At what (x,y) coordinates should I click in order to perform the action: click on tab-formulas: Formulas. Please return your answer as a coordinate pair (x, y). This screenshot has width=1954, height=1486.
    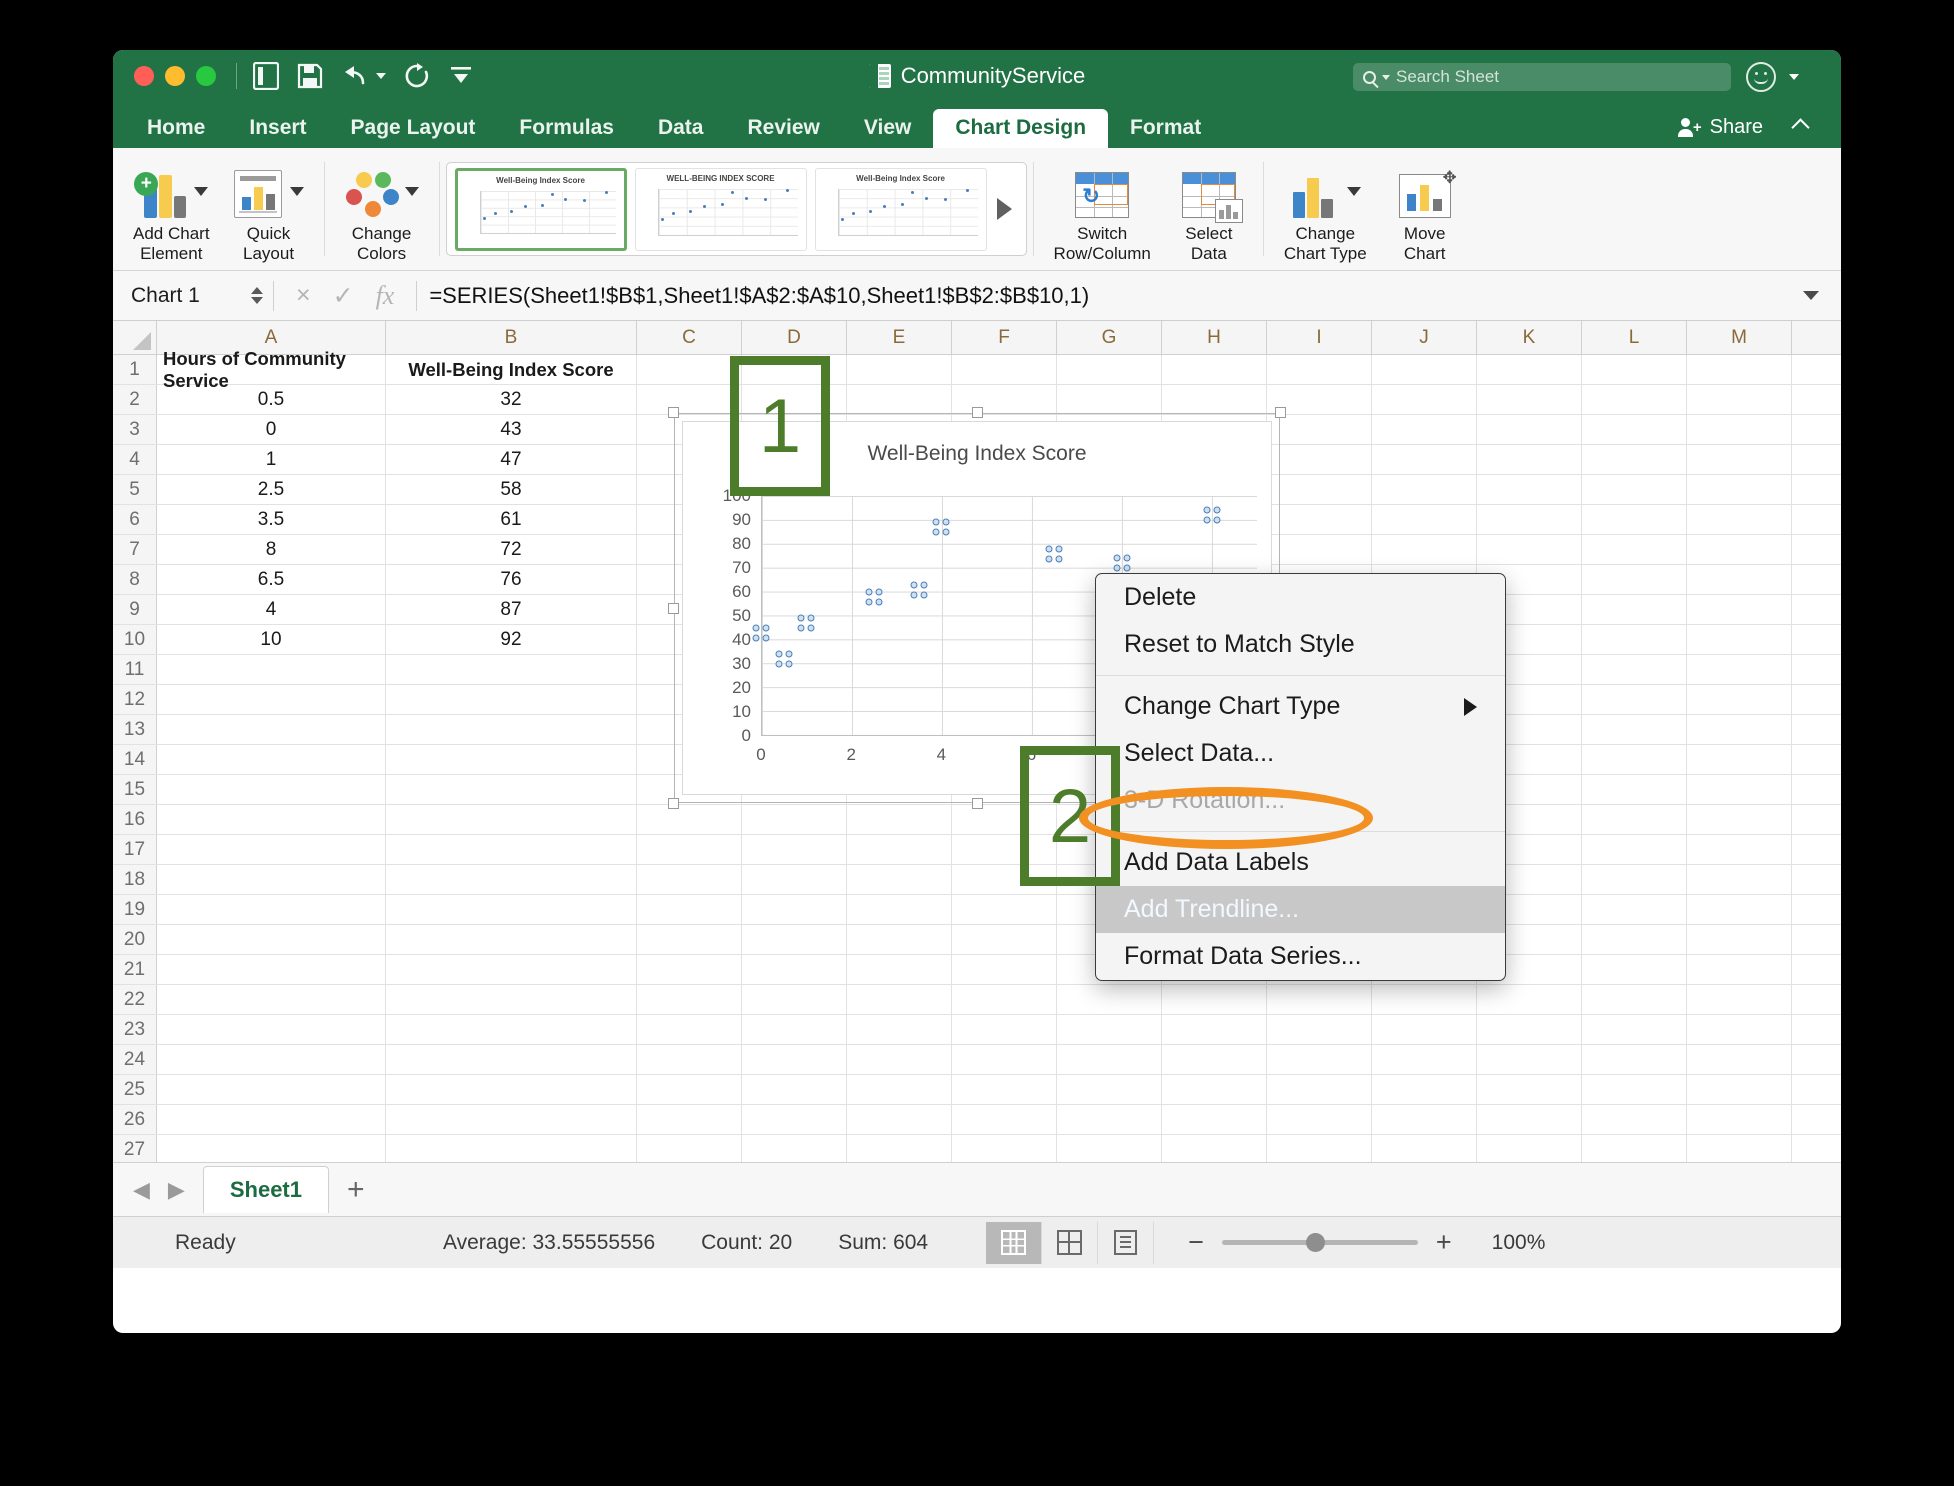
    Looking at the image, I should click on (566, 128).